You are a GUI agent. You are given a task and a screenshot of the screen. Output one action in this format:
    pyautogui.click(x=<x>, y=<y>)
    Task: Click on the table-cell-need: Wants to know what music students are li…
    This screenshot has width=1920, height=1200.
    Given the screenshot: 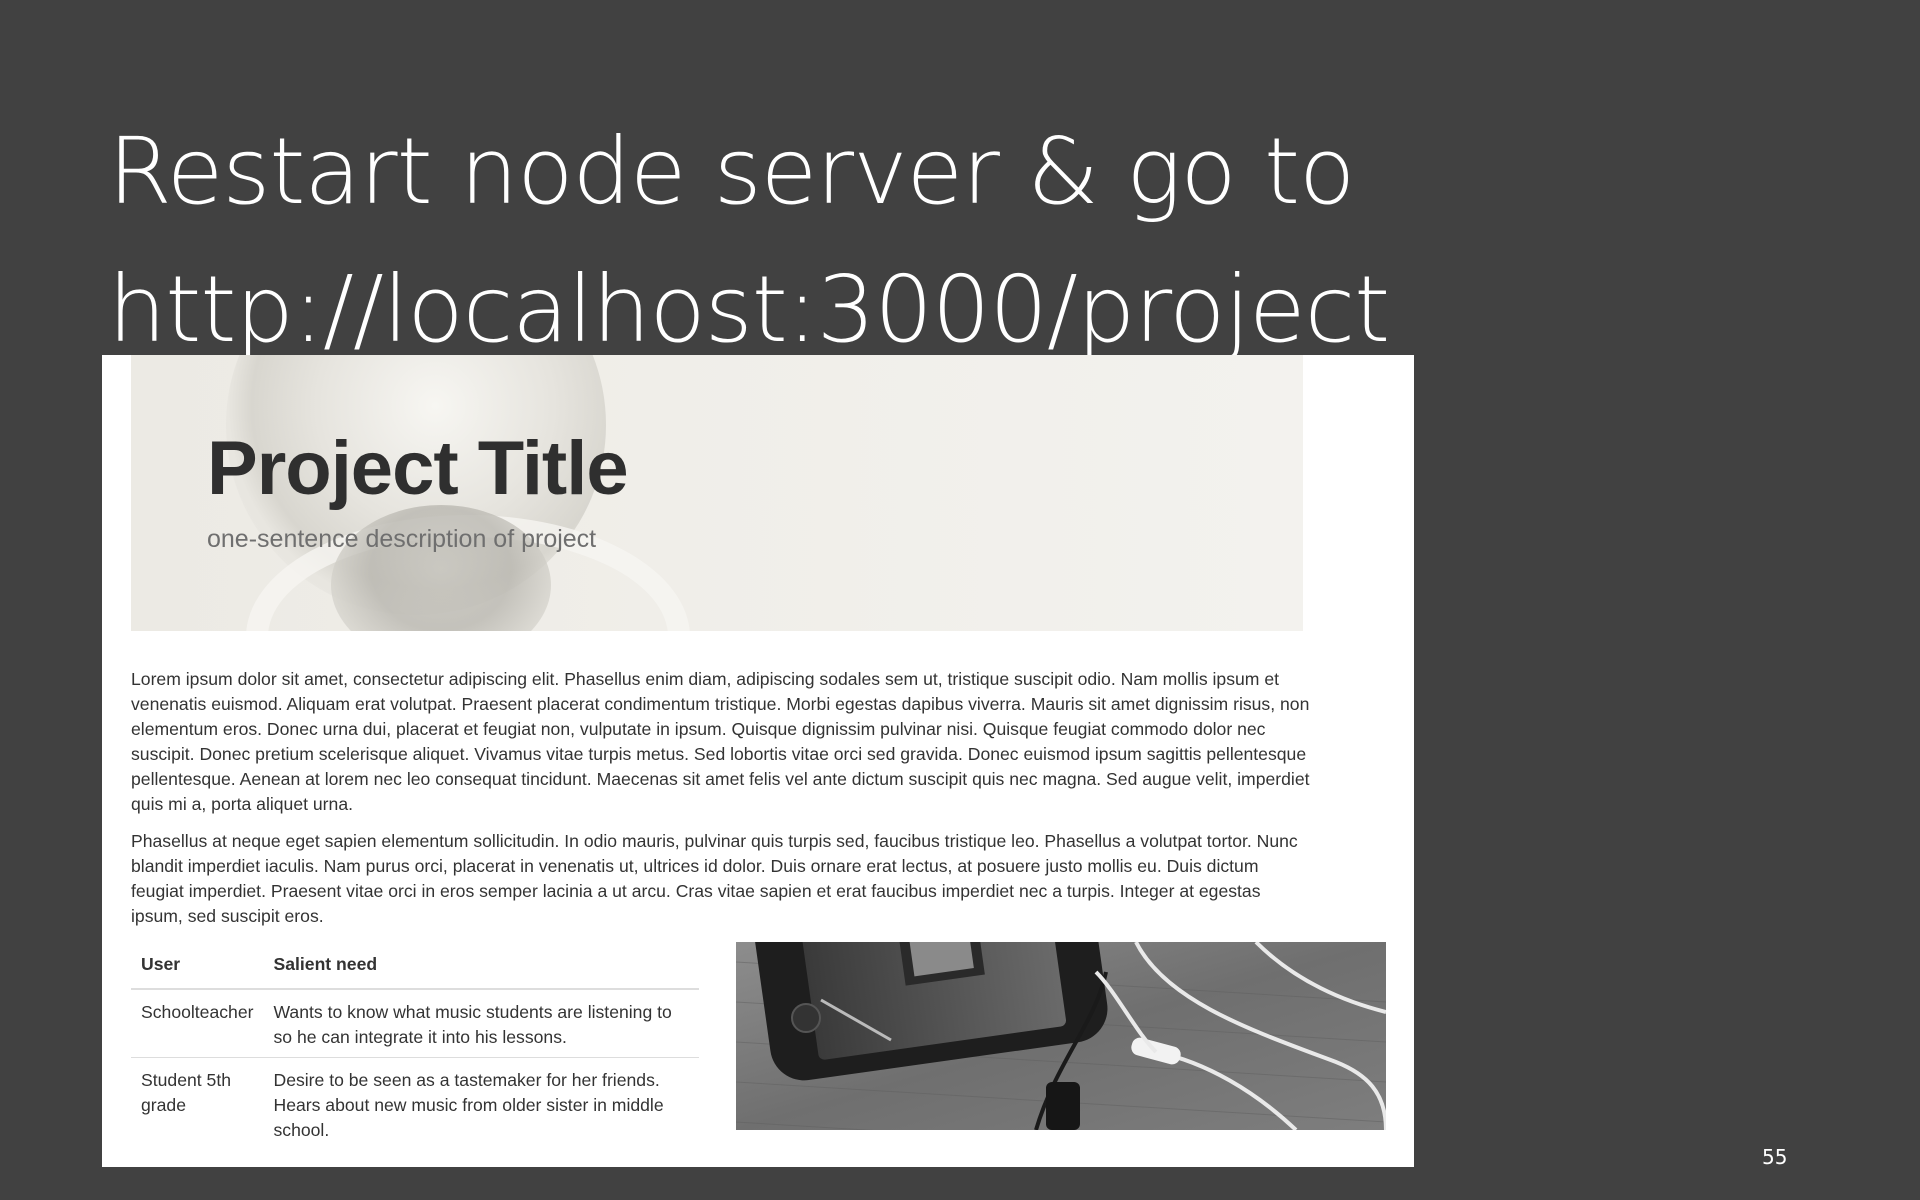 What is the action you would take?
    pyautogui.click(x=472, y=1024)
    